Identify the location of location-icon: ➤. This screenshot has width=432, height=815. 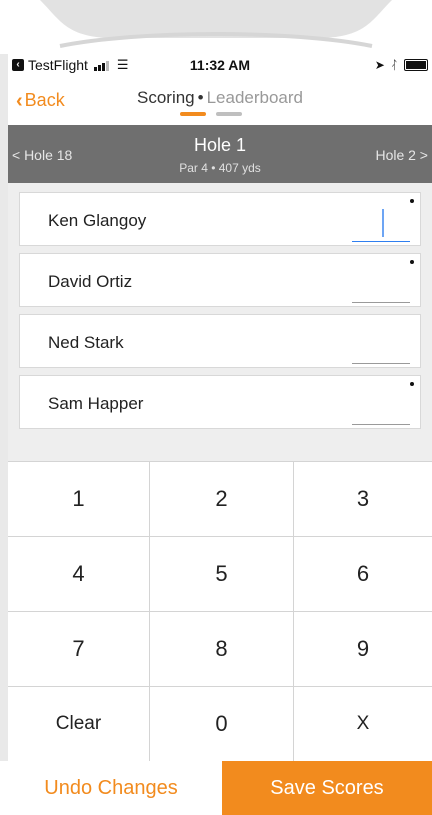
(379, 65).